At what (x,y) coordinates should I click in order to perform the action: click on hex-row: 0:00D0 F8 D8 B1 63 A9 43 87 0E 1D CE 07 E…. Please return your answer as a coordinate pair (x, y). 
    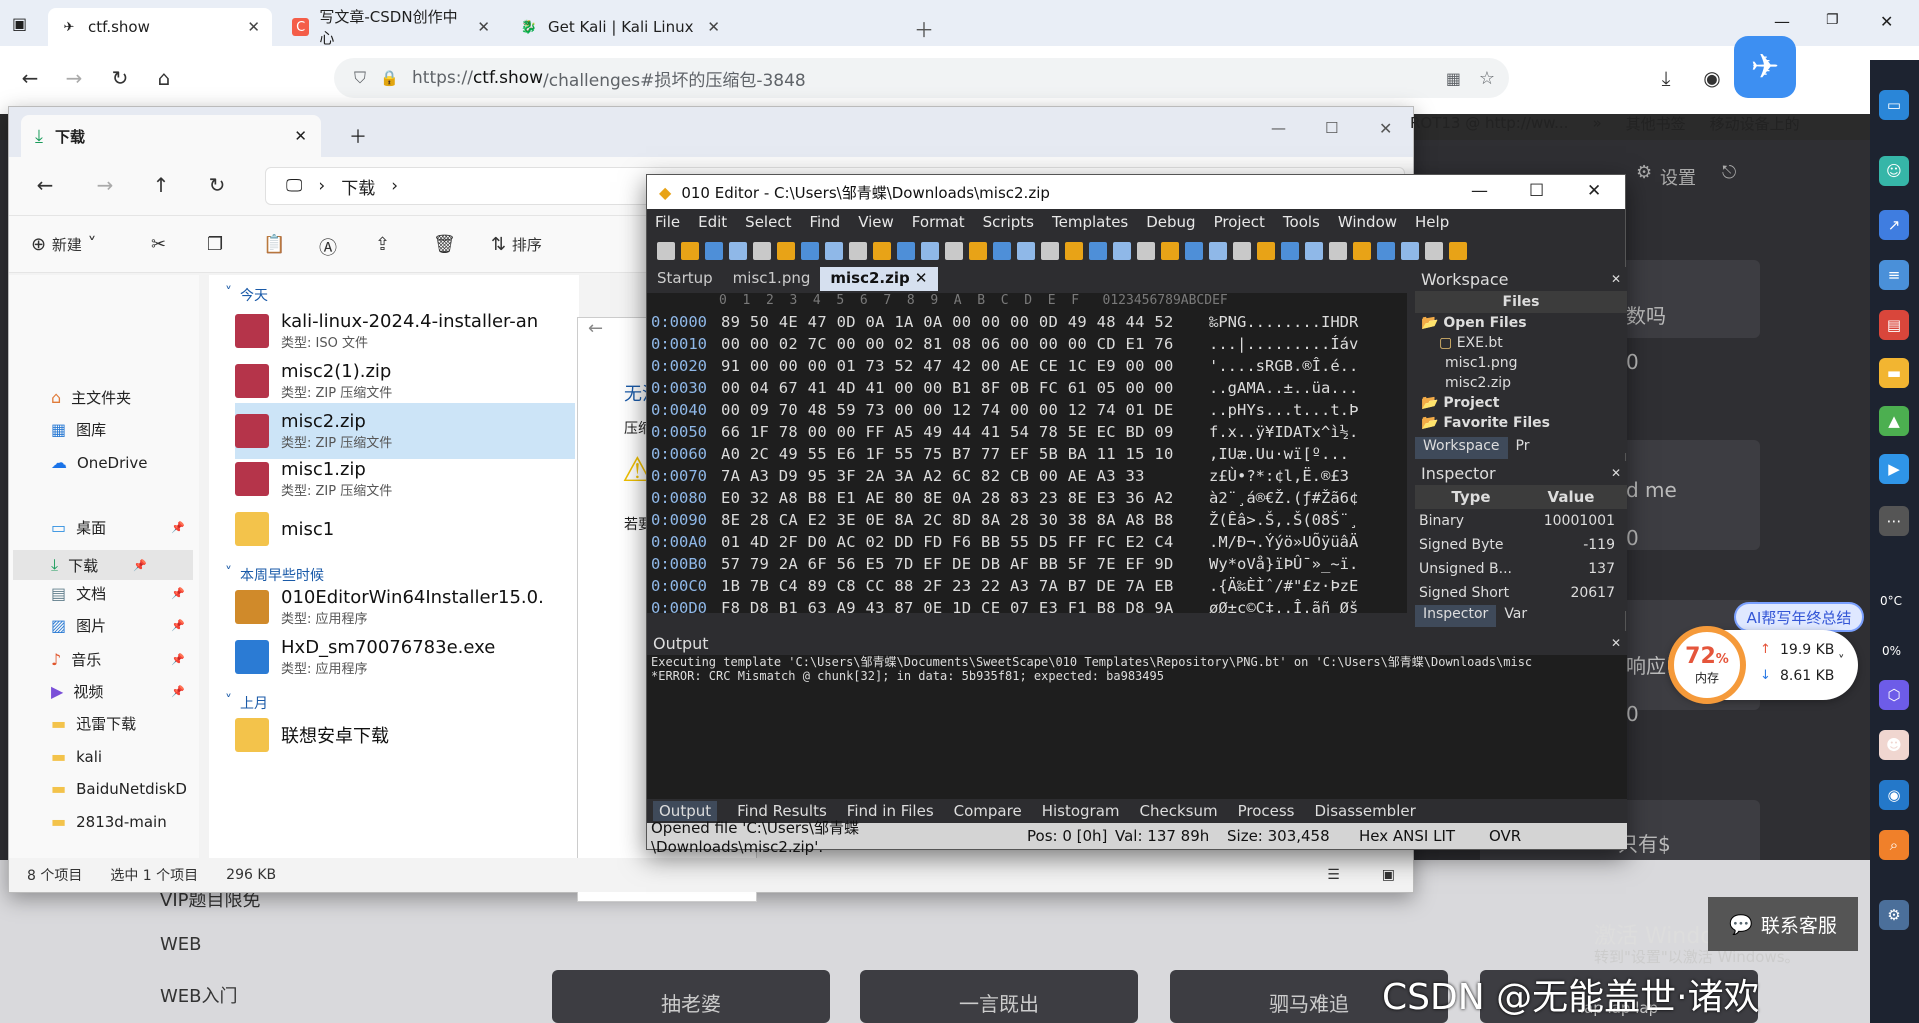
    Looking at the image, I should click on (1027, 605).